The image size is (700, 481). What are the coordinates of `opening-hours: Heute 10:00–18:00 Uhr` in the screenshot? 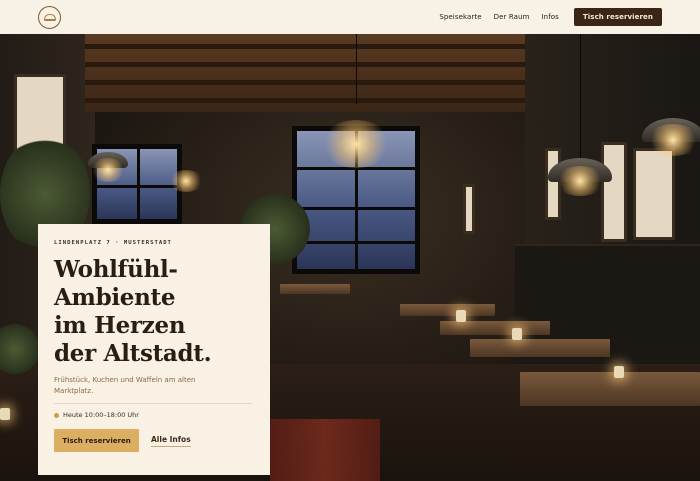 It's located at (154, 415).